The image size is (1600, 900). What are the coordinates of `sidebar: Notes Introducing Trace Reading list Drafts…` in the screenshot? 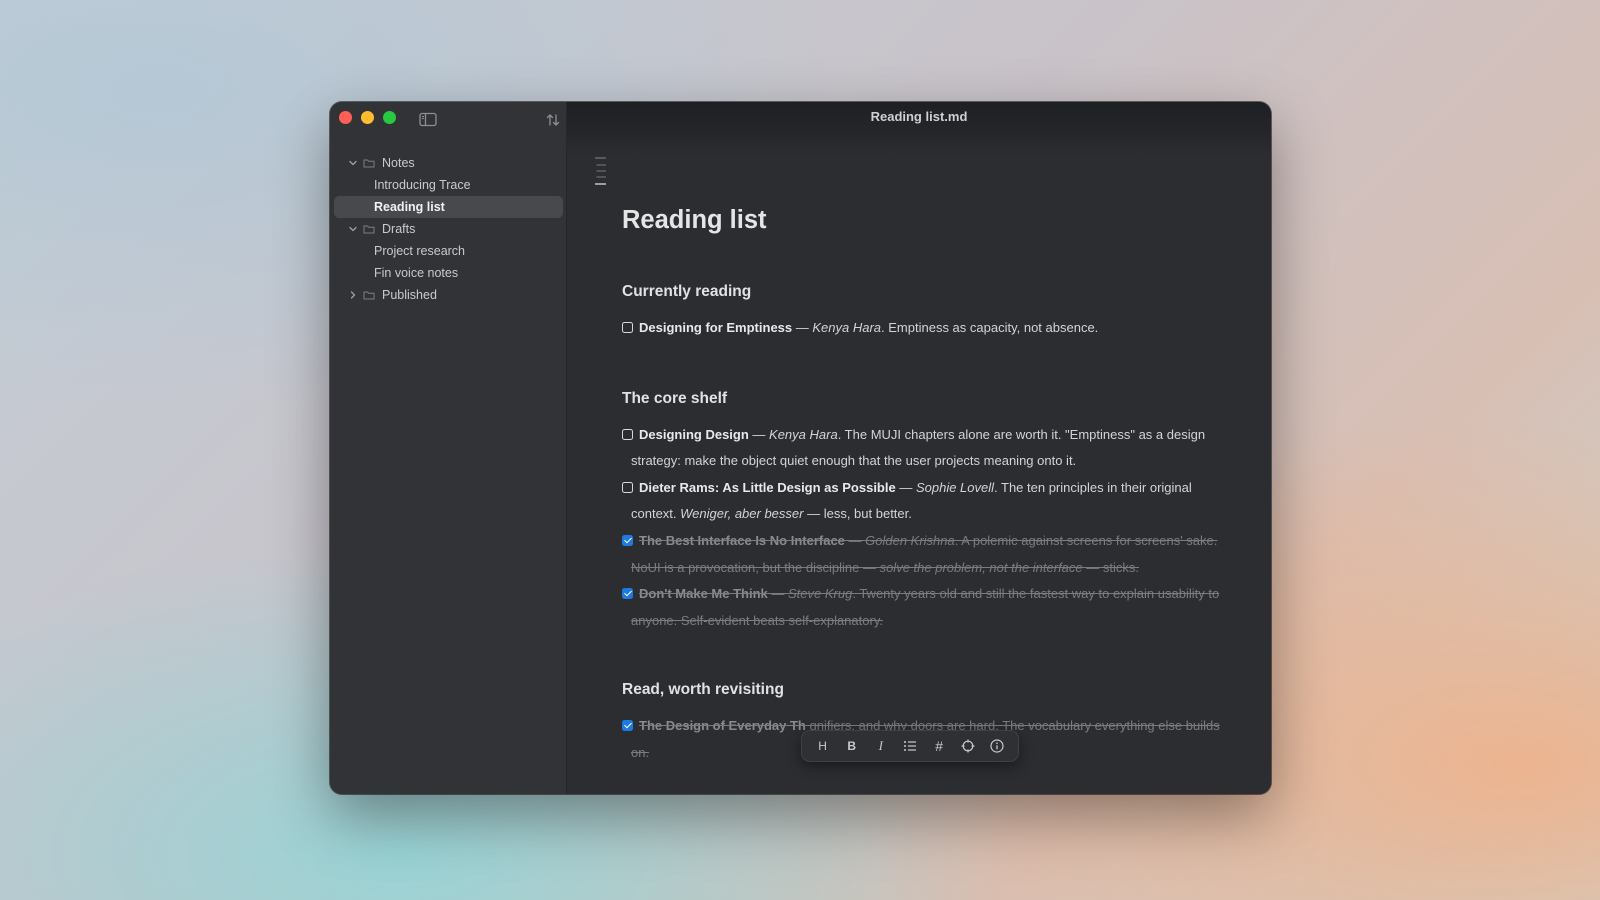 It's located at (448, 448).